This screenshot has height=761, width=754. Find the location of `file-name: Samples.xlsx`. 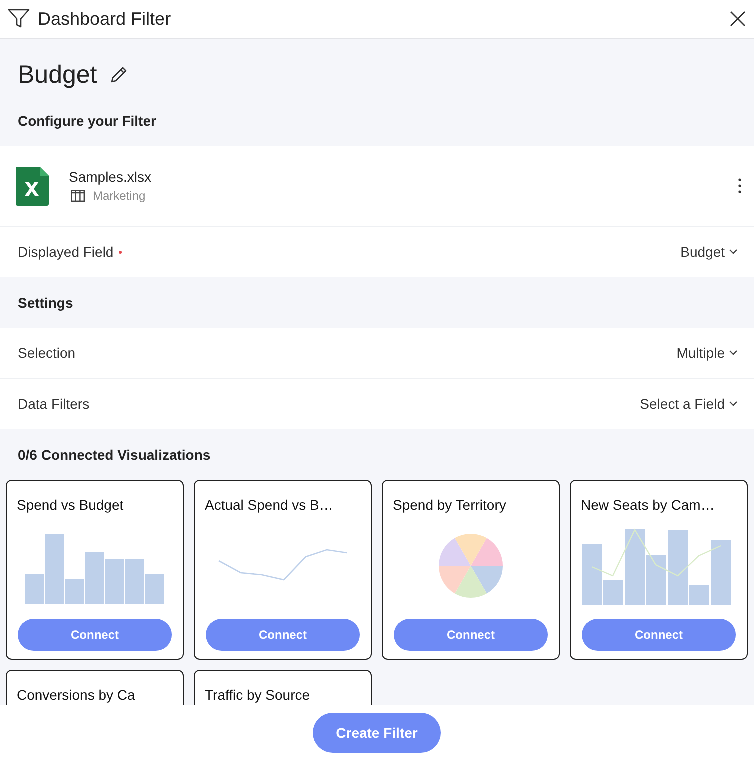

file-name: Samples.xlsx is located at coordinates (110, 177).